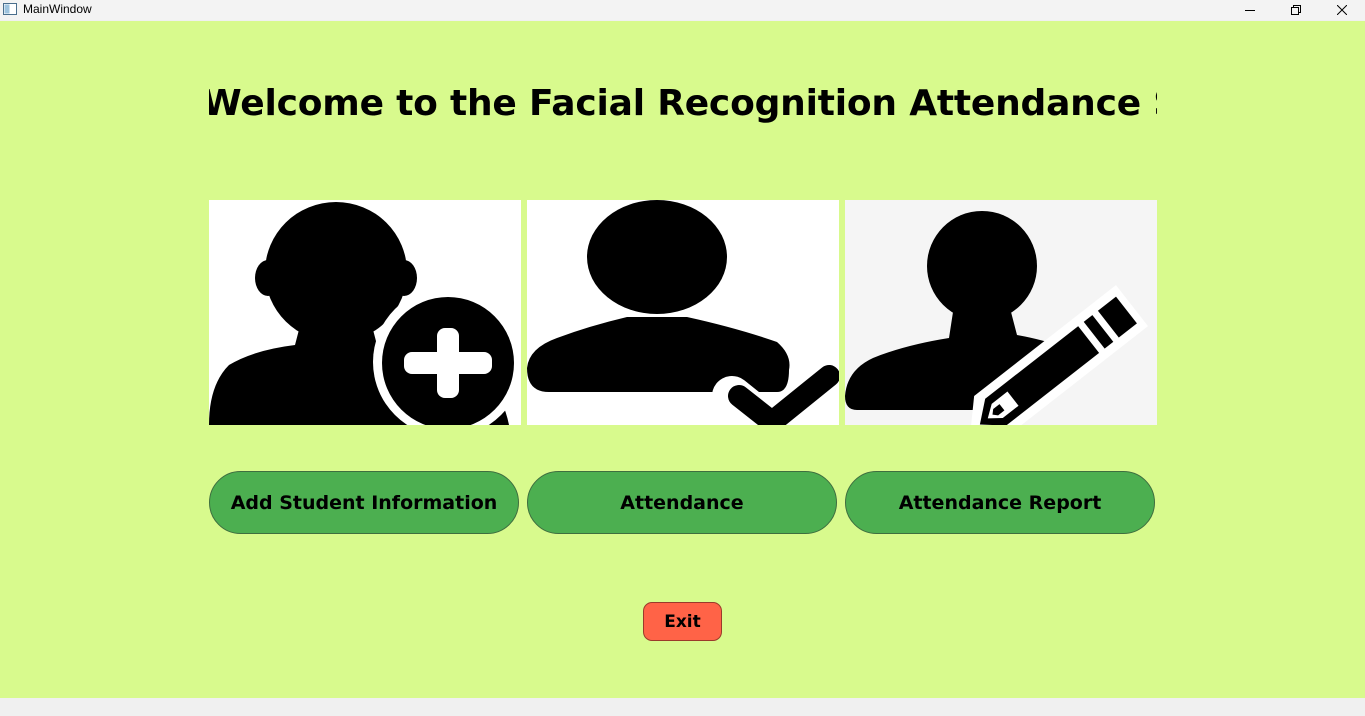 This screenshot has width=1365, height=716. Describe the element at coordinates (682, 621) in the screenshot. I see `exit-button: Exit` at that location.